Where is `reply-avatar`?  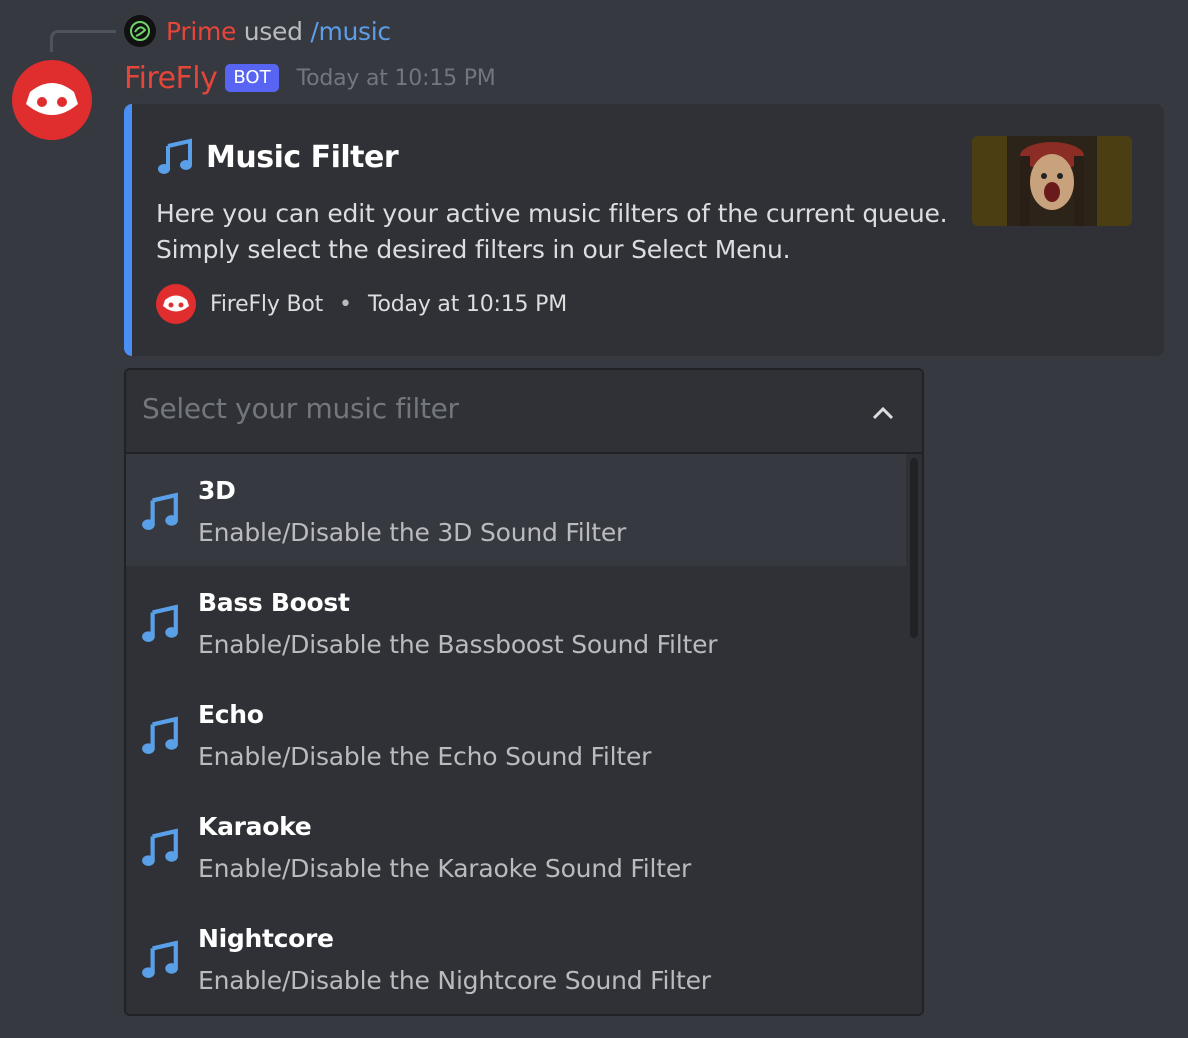 reply-avatar is located at coordinates (140, 31).